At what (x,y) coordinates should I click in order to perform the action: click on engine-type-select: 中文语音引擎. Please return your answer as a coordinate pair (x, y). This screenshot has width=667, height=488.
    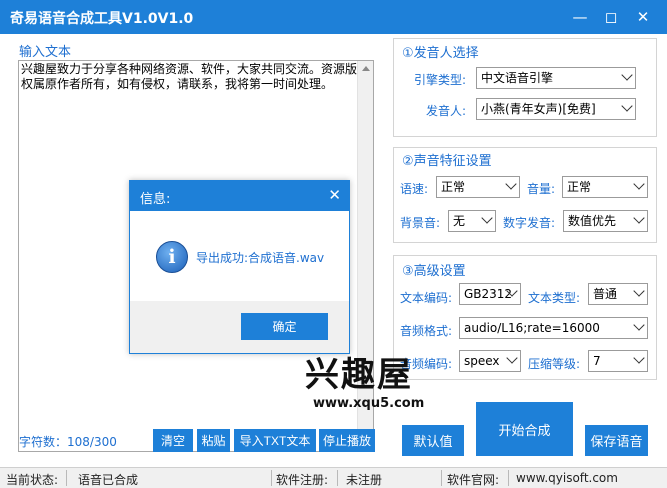
    Looking at the image, I should click on (556, 78).